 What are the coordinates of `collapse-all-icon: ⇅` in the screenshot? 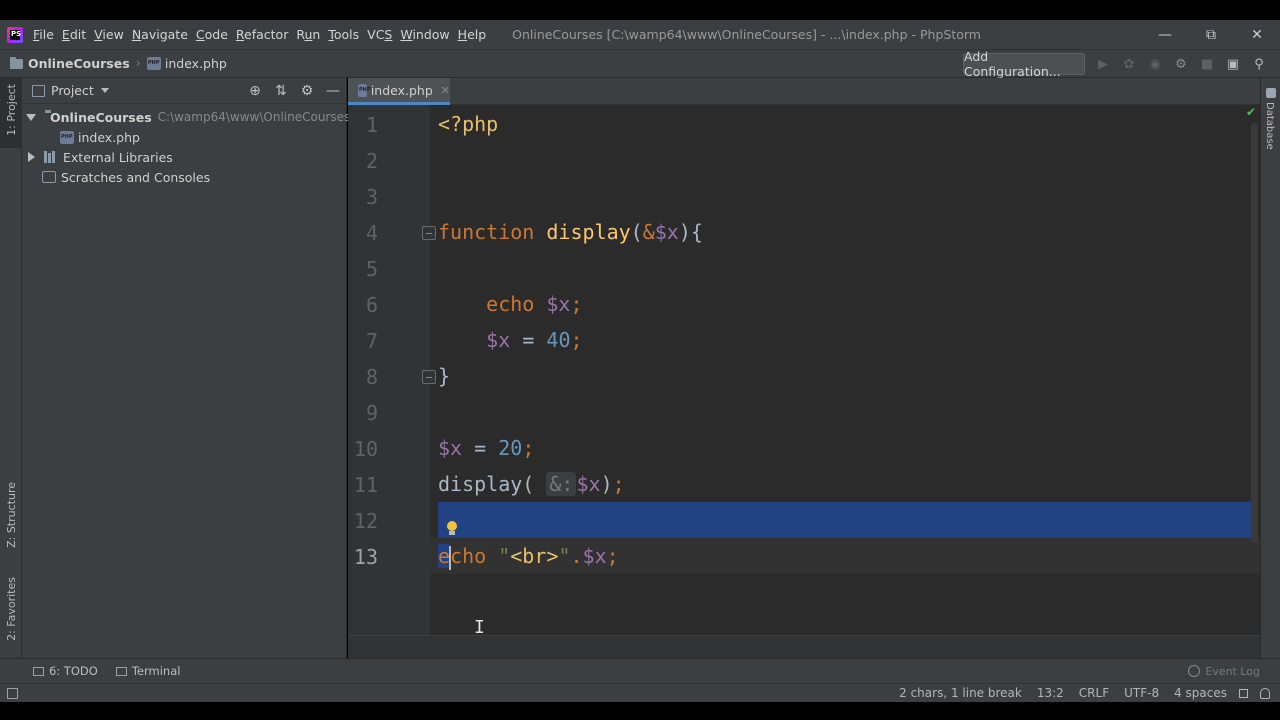 It's located at (281, 91).